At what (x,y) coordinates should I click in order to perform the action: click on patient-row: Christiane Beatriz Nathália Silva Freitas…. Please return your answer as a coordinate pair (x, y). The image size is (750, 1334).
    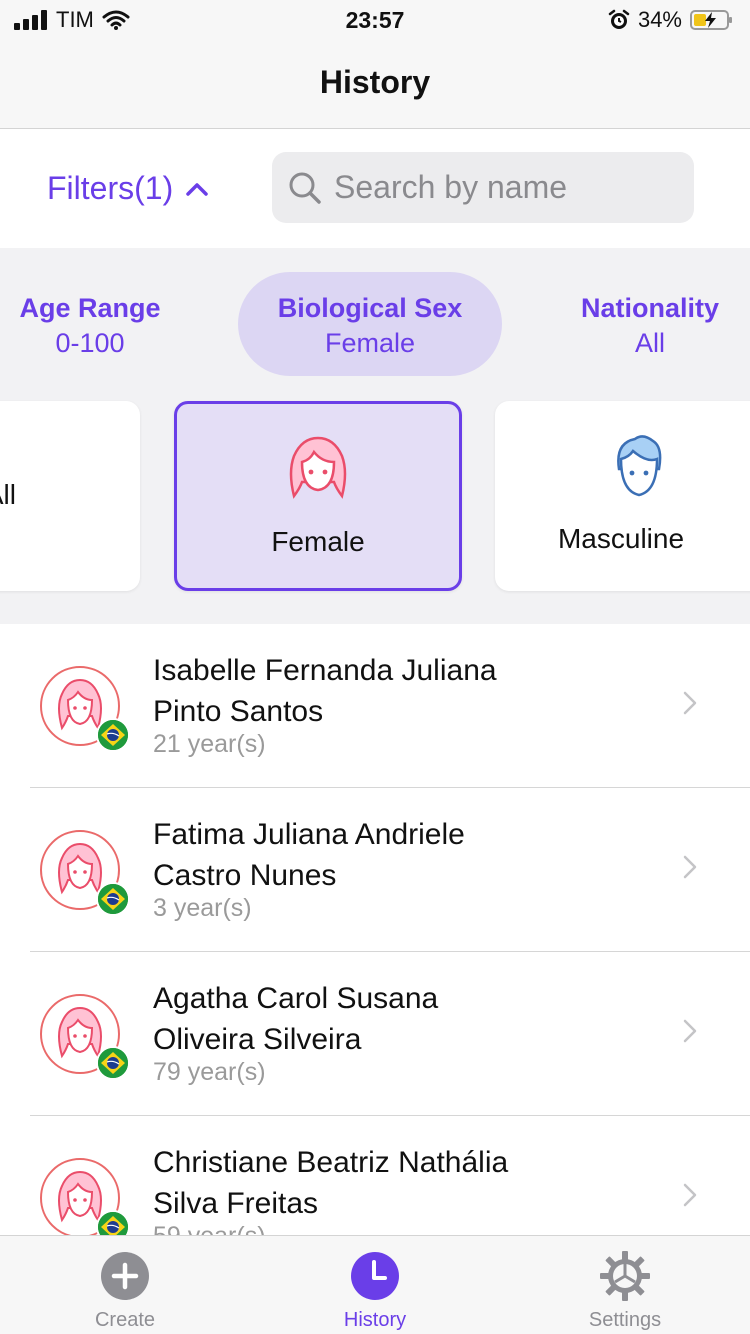
    Looking at the image, I should click on (375, 1175).